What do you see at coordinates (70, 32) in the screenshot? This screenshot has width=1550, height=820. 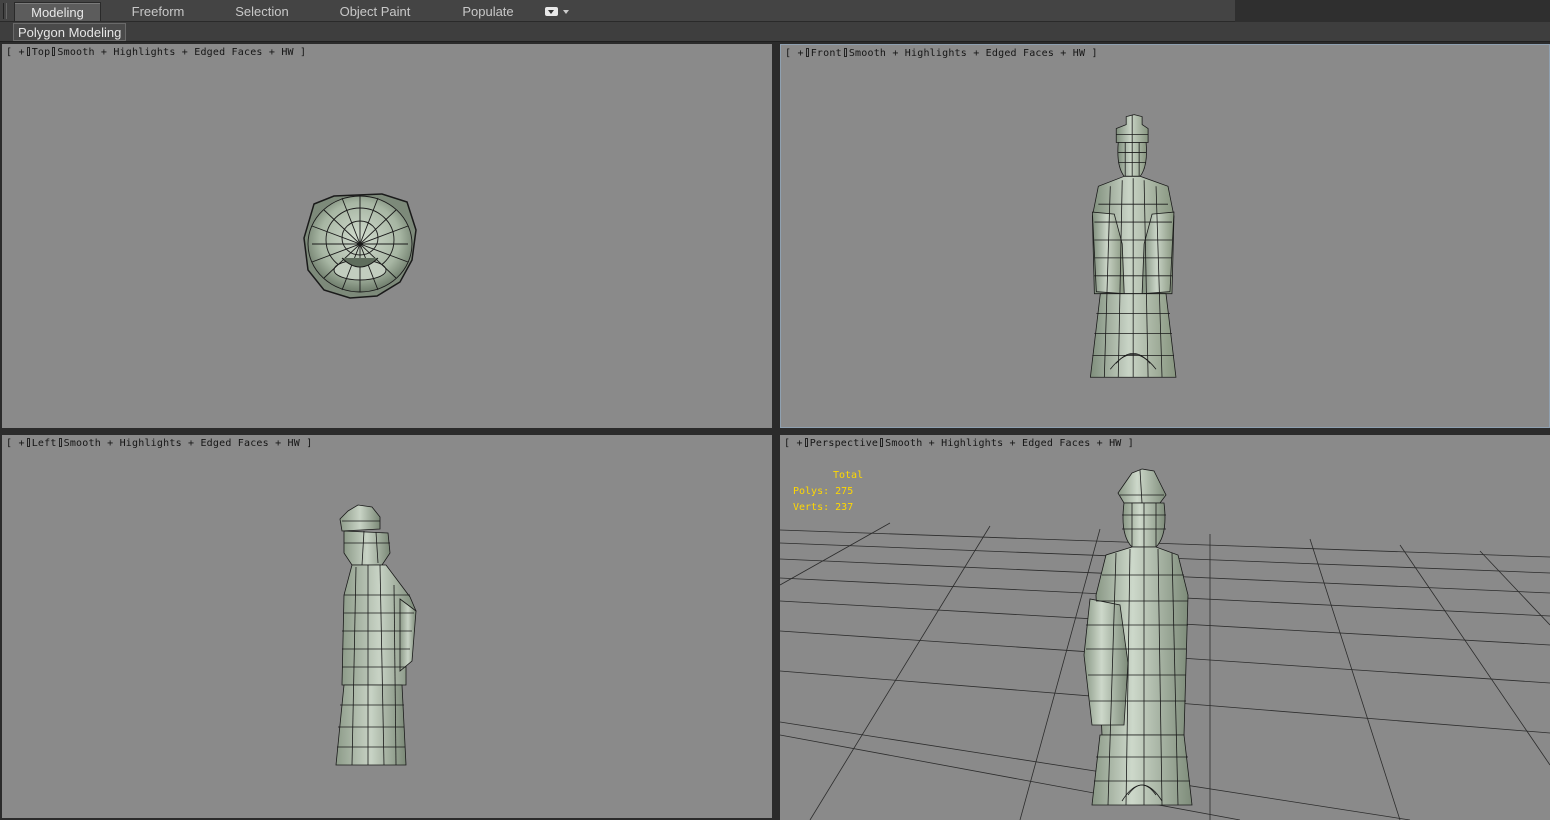 I see `polygon-modeling-panel-button: Polygon Modeling` at bounding box center [70, 32].